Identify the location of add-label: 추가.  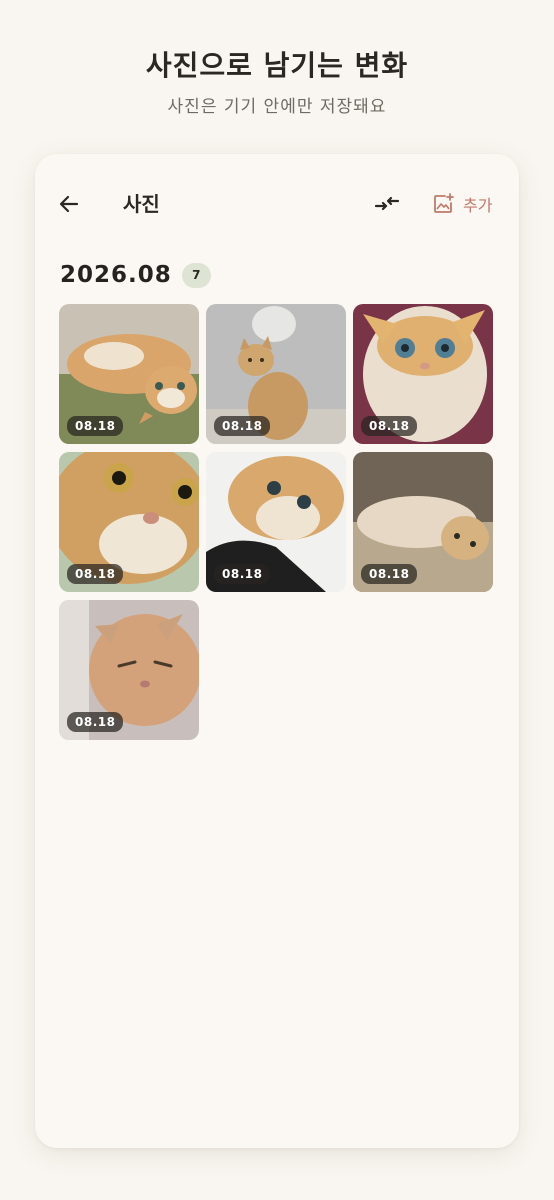
(478, 205).